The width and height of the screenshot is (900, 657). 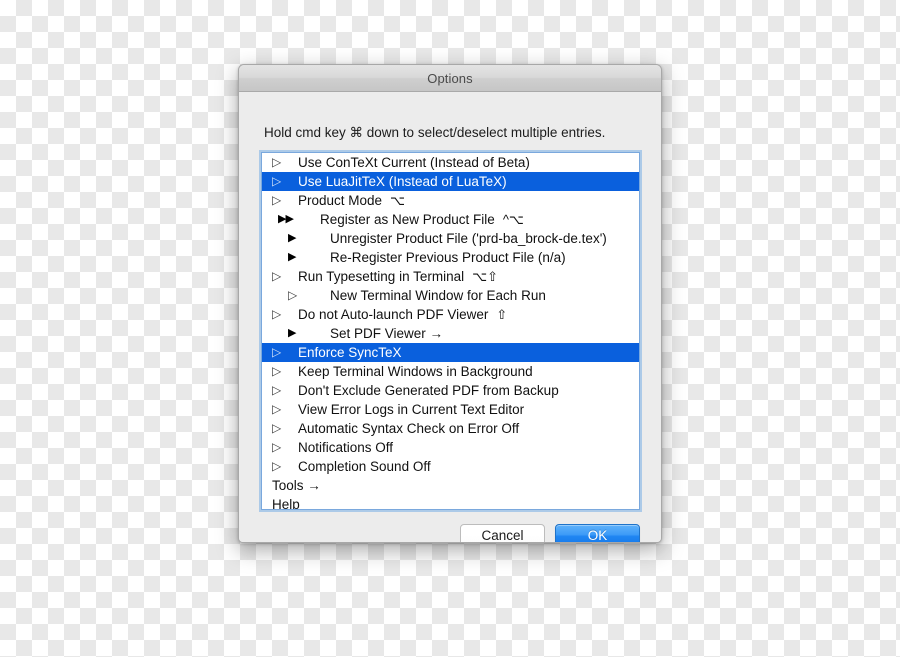 What do you see at coordinates (387, 333) in the screenshot?
I see `list-item-label: Set PDF Viewer →` at bounding box center [387, 333].